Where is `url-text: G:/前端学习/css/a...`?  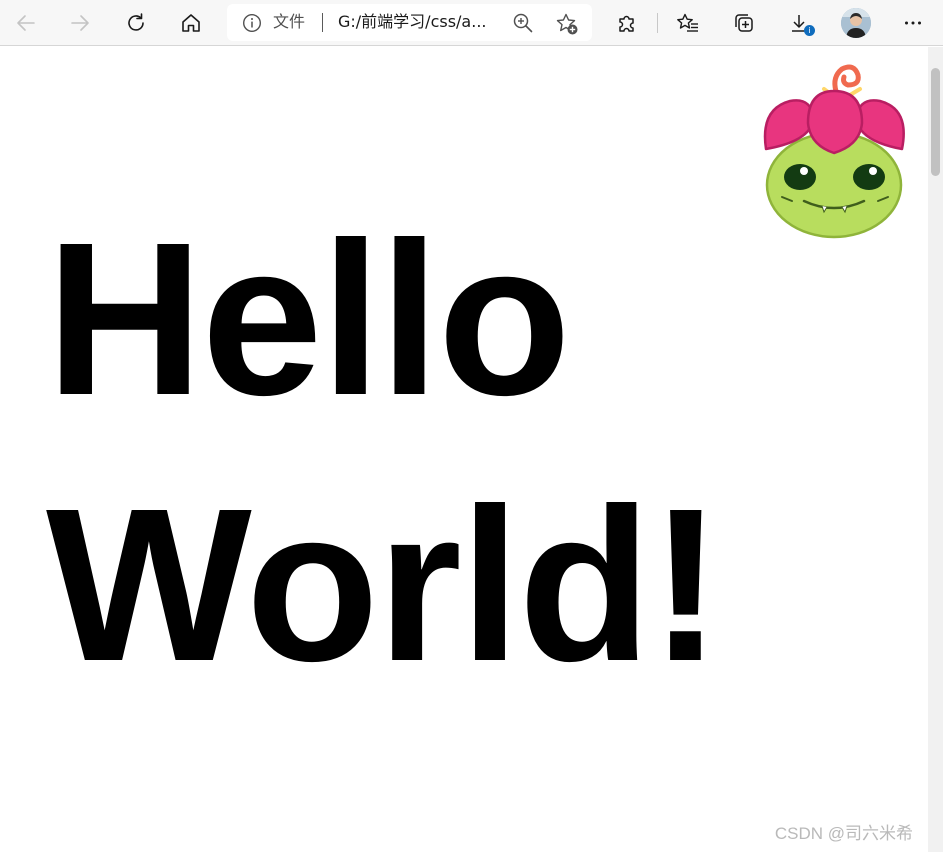
url-text: G:/前端学习/css/a... is located at coordinates (412, 22).